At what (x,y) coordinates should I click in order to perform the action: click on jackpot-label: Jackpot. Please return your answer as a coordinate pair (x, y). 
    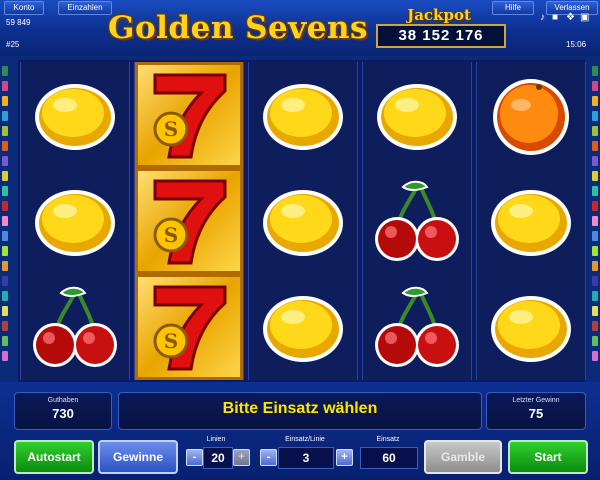
    Looking at the image, I should click on (439, 15).